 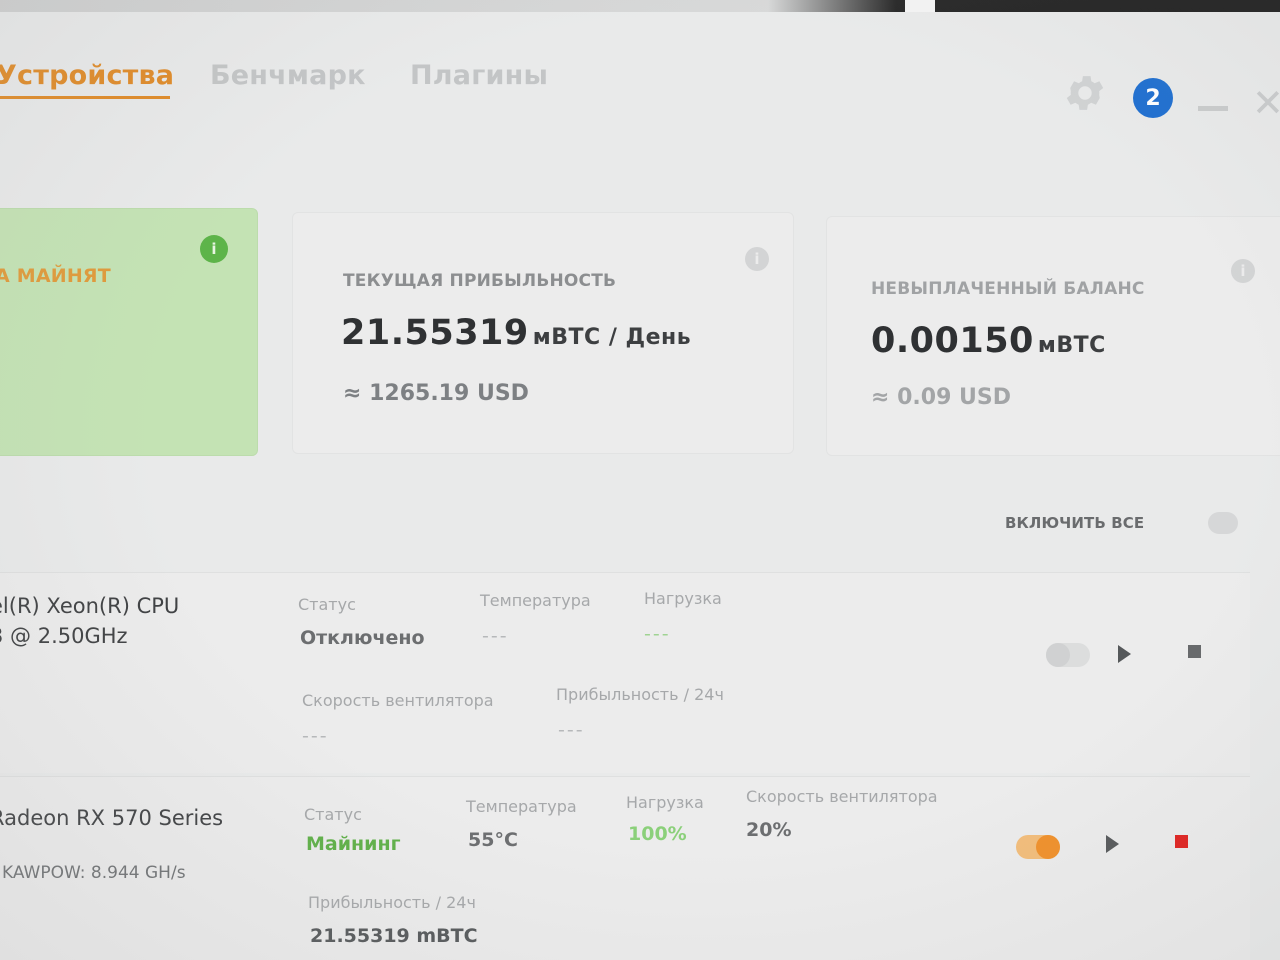 I want to click on profitability-label: ТЕКУЩАЯ ПРИБЫЛЬНОСТЬ, so click(x=480, y=281).